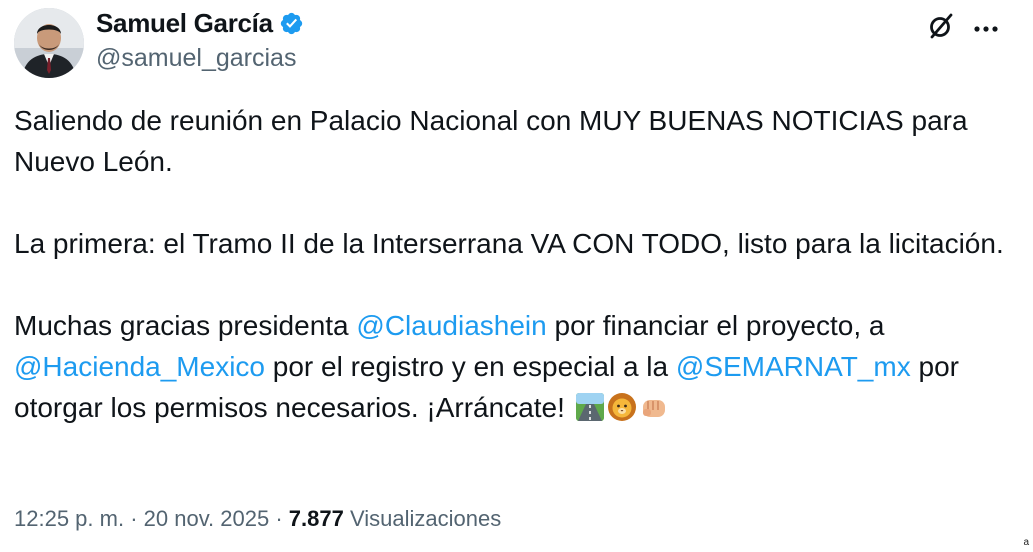 The width and height of the screenshot is (1033, 552). I want to click on mention-hacienda-link: @Hacienda_Mexico, so click(139, 366).